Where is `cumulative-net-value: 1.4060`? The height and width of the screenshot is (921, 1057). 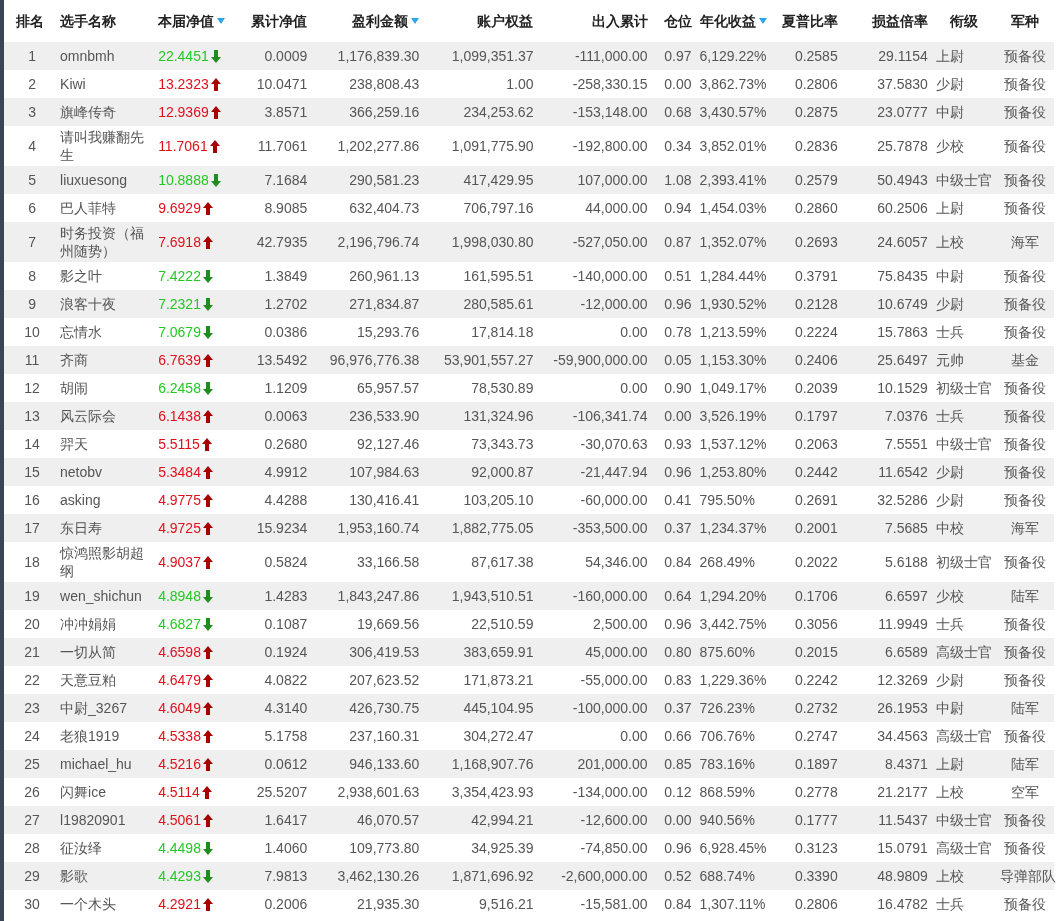 cumulative-net-value: 1.4060 is located at coordinates (286, 848).